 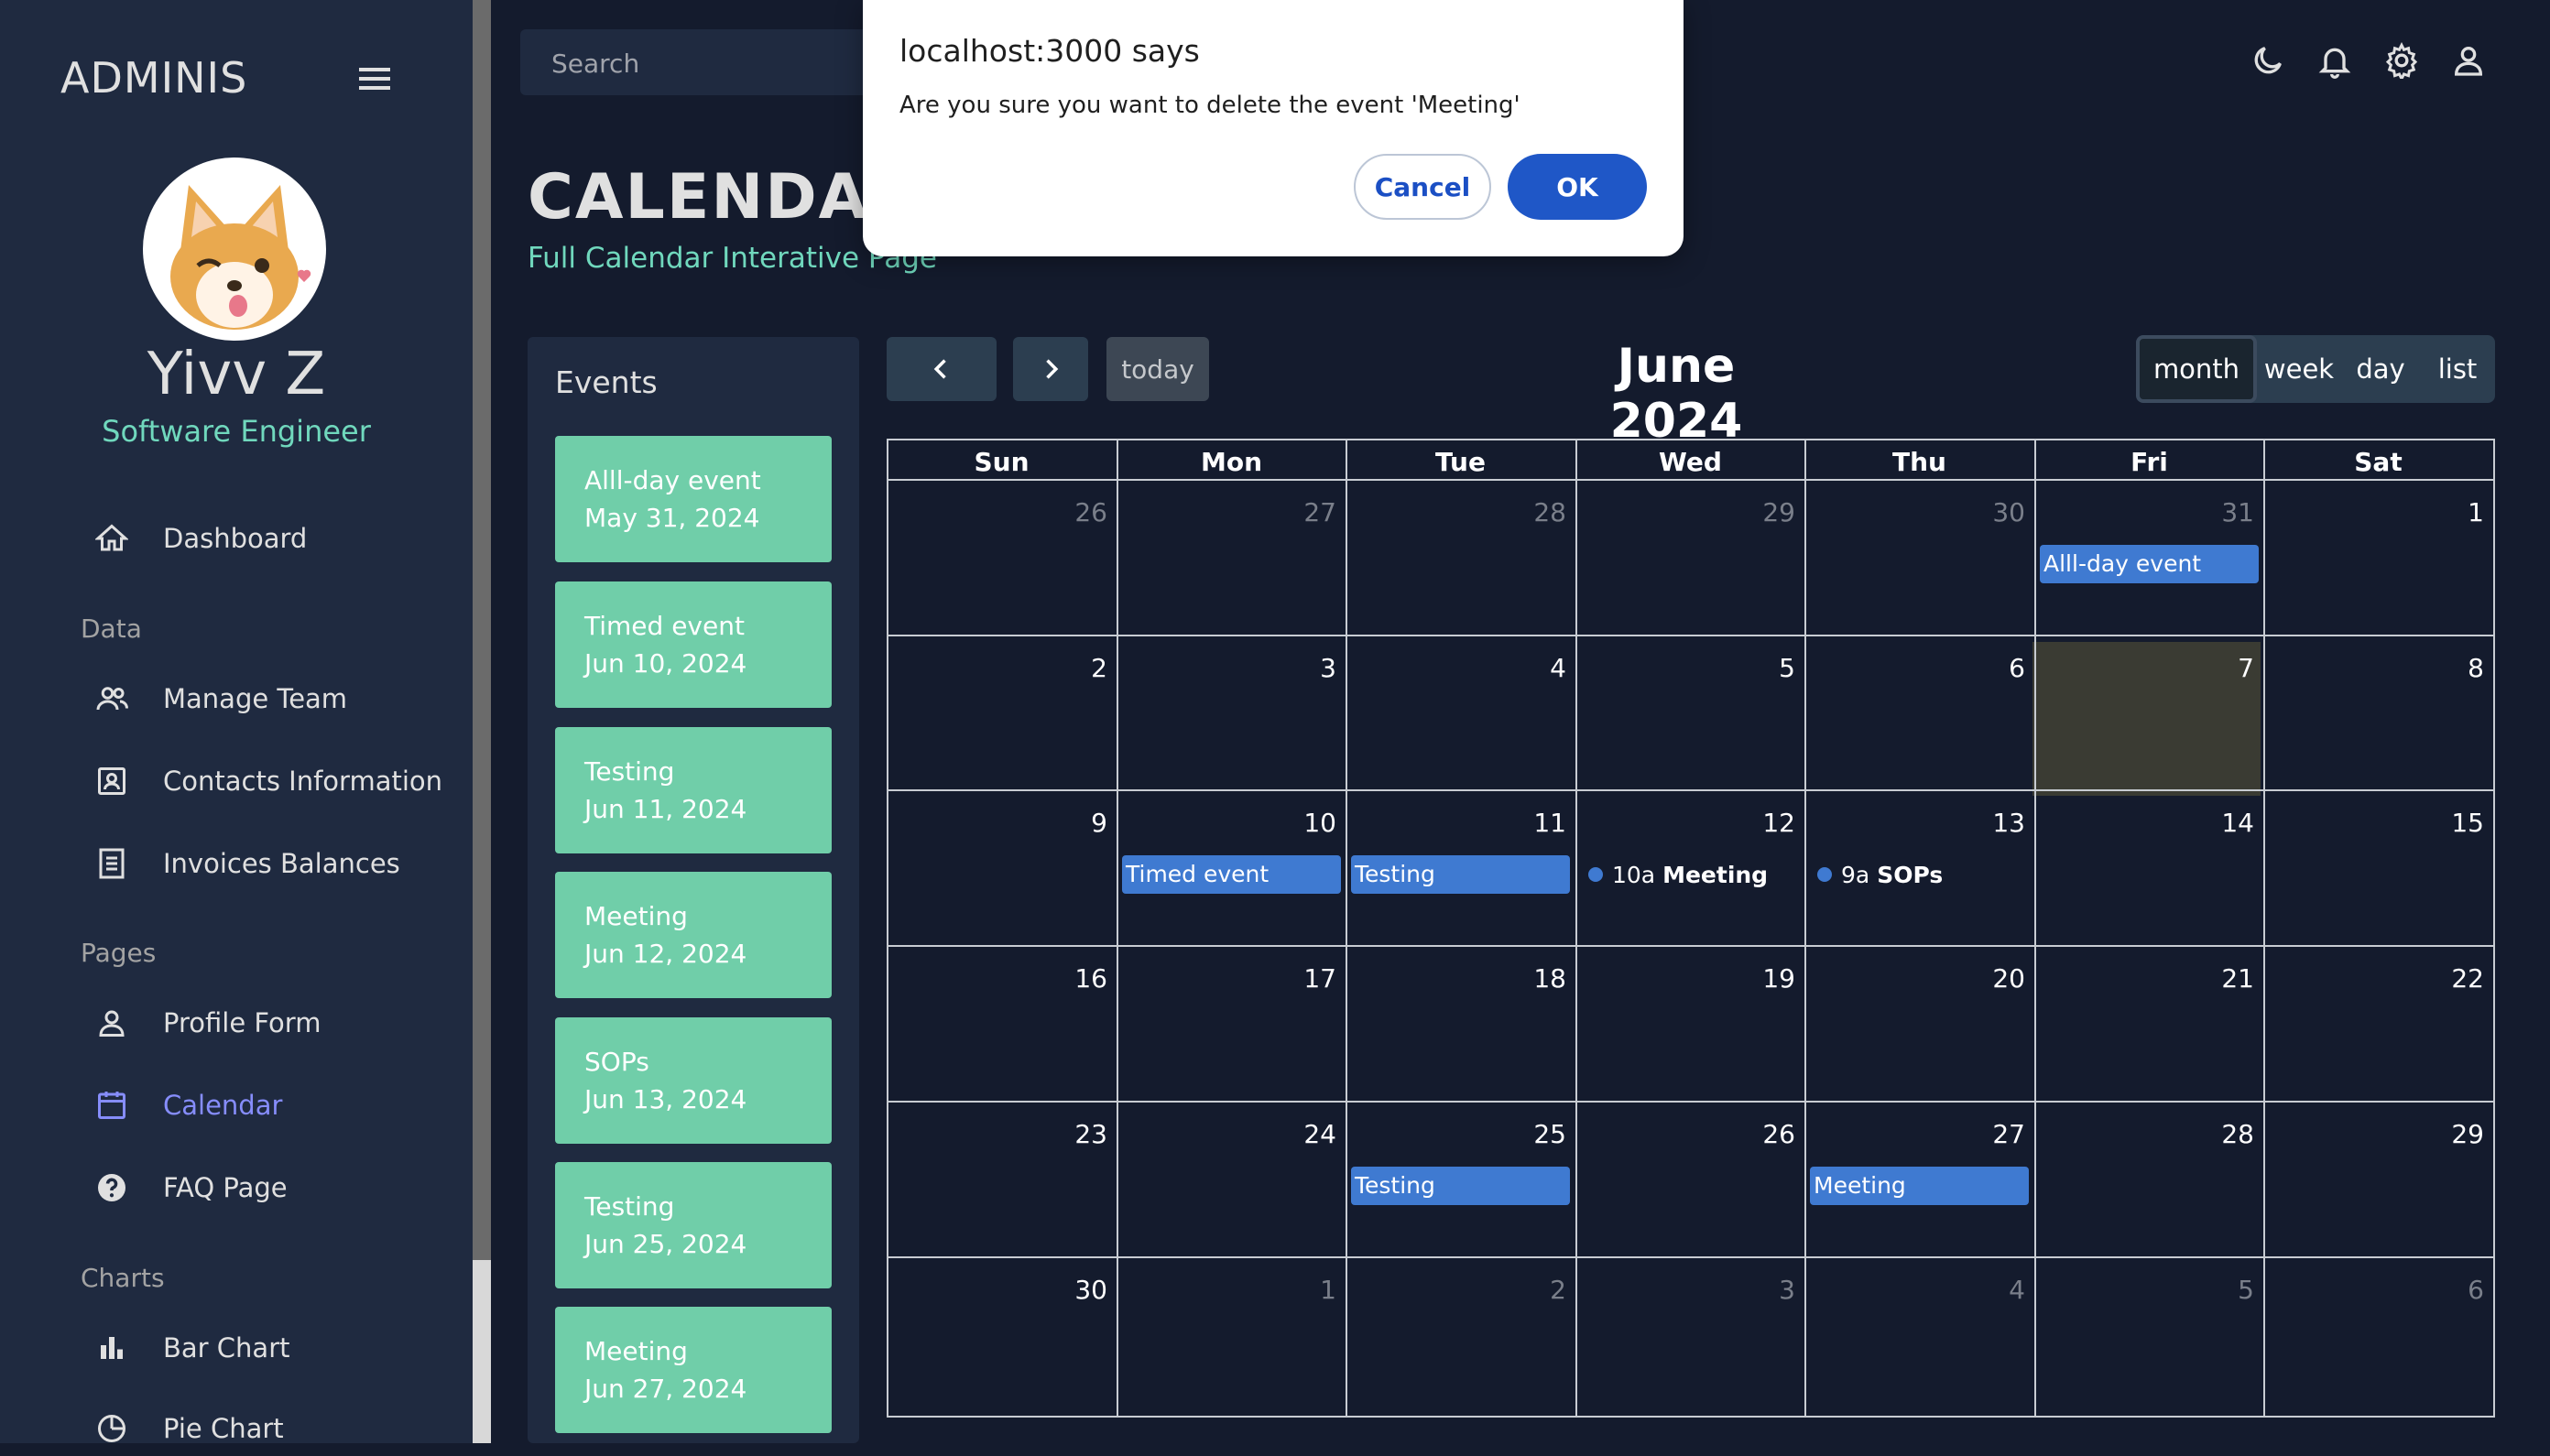 What do you see at coordinates (374, 79) in the screenshot?
I see `menu-icon` at bounding box center [374, 79].